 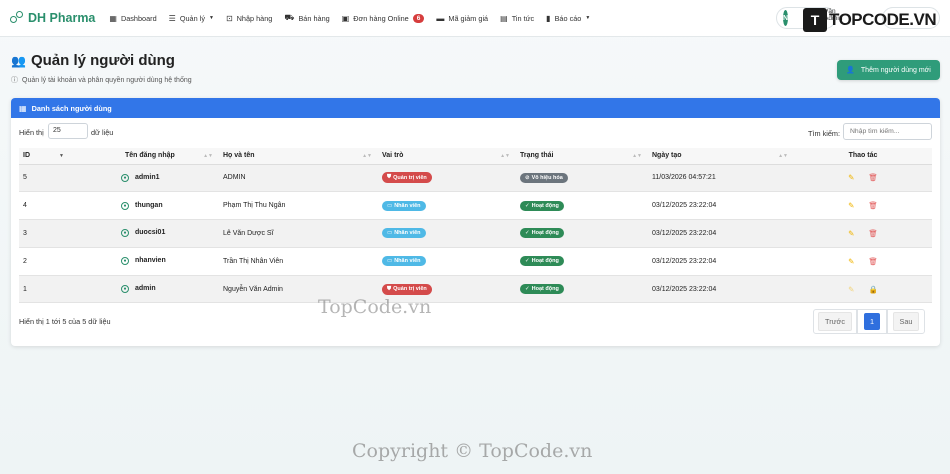 I want to click on table-icon: ▦, so click(x=23, y=108).